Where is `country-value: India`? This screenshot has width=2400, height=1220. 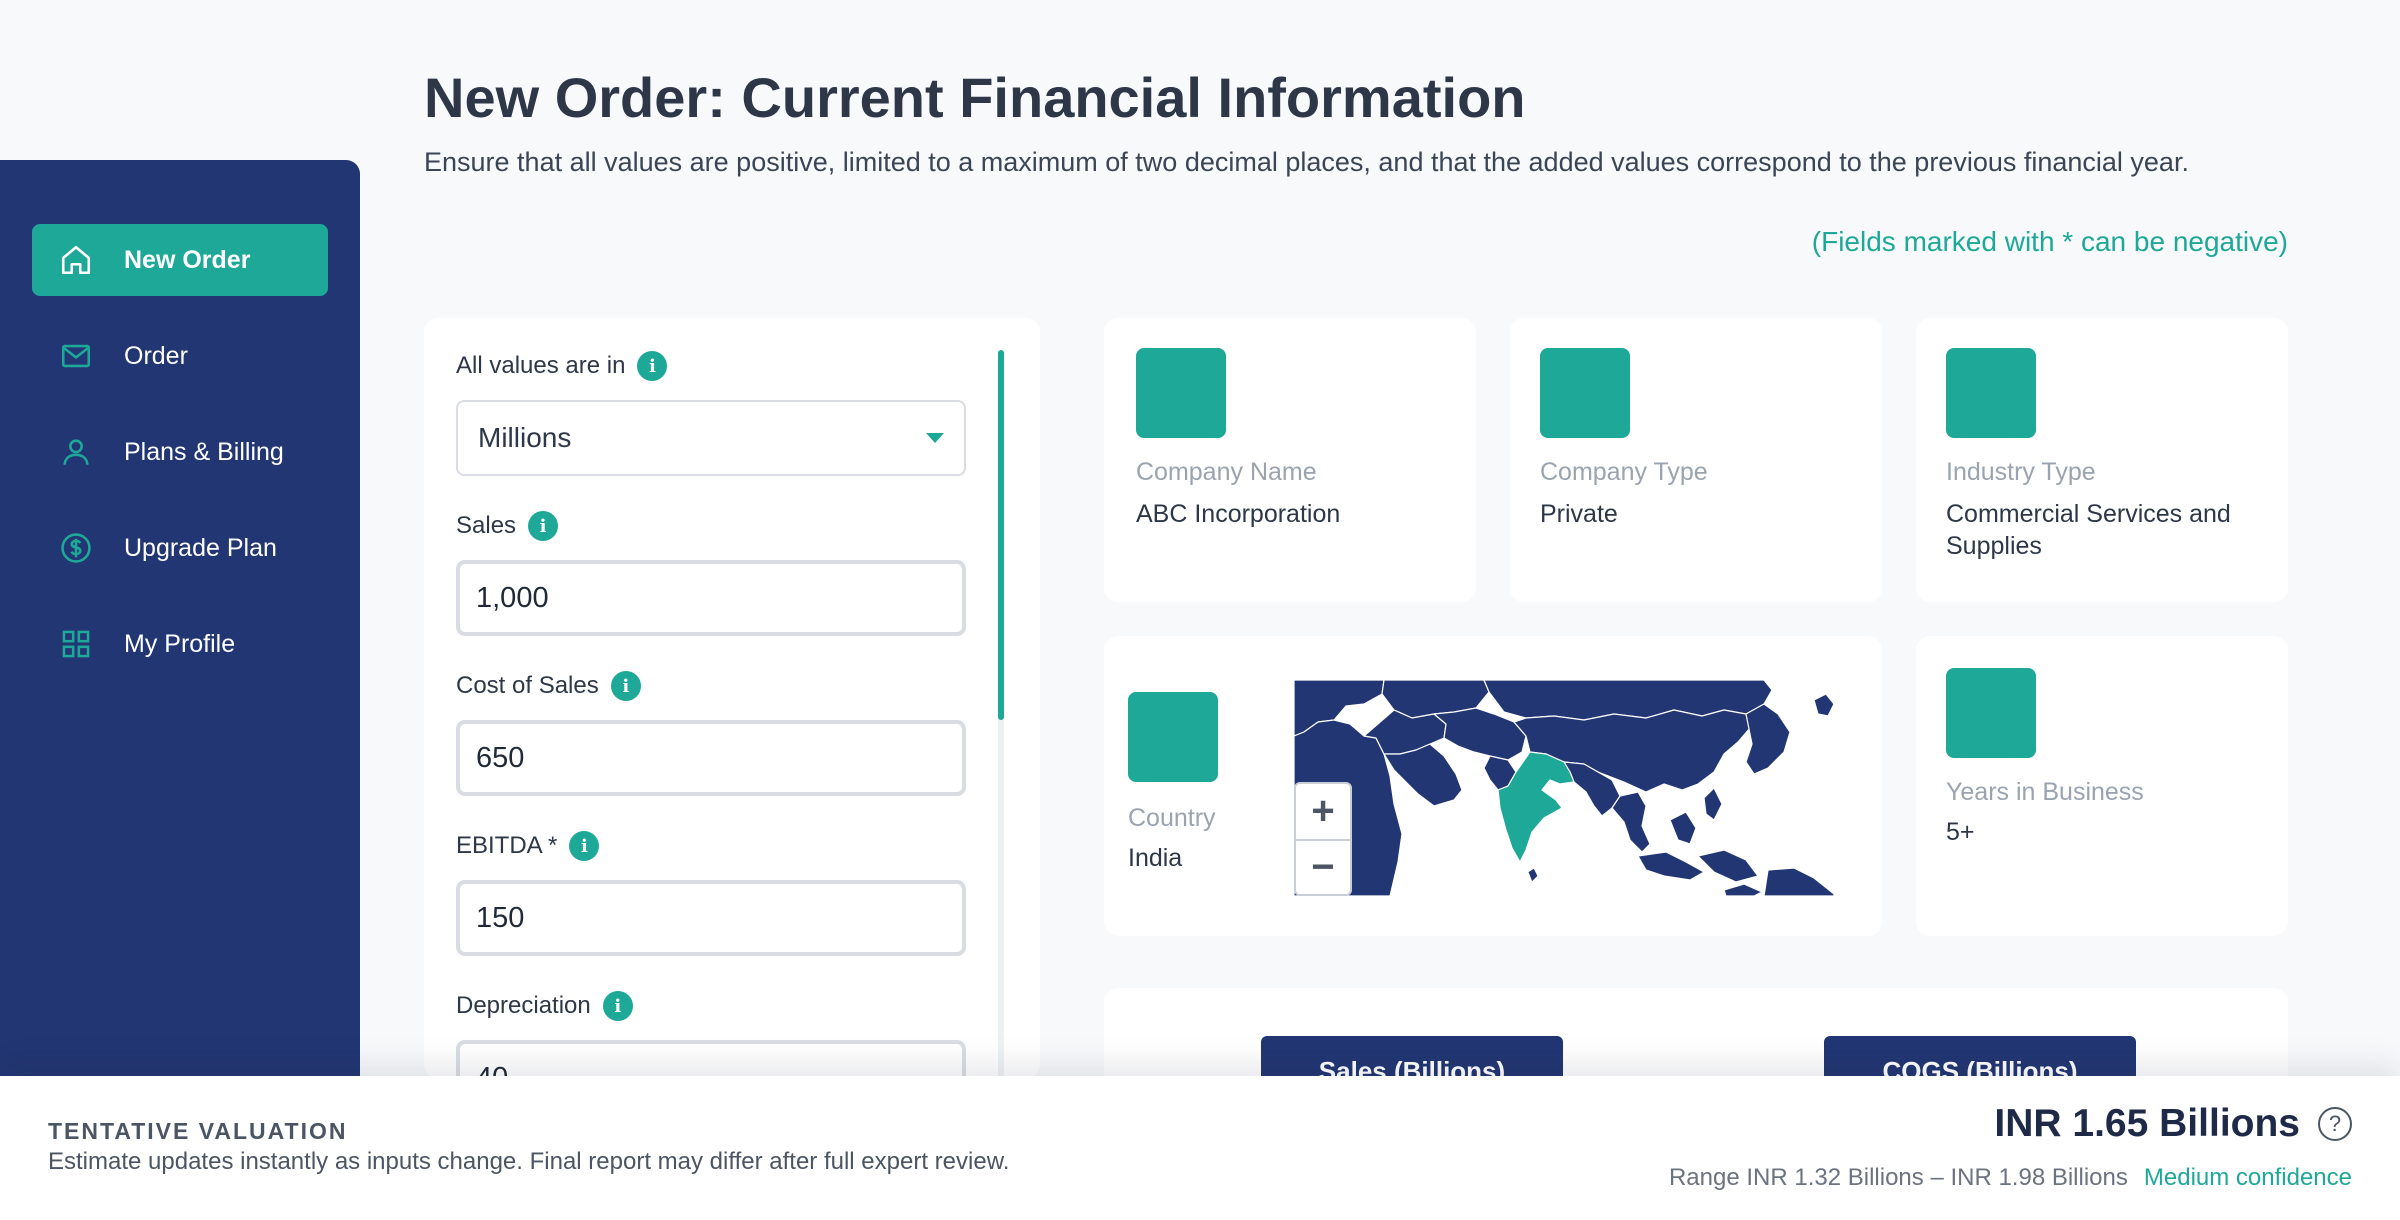 country-value: India is located at coordinates (1155, 858).